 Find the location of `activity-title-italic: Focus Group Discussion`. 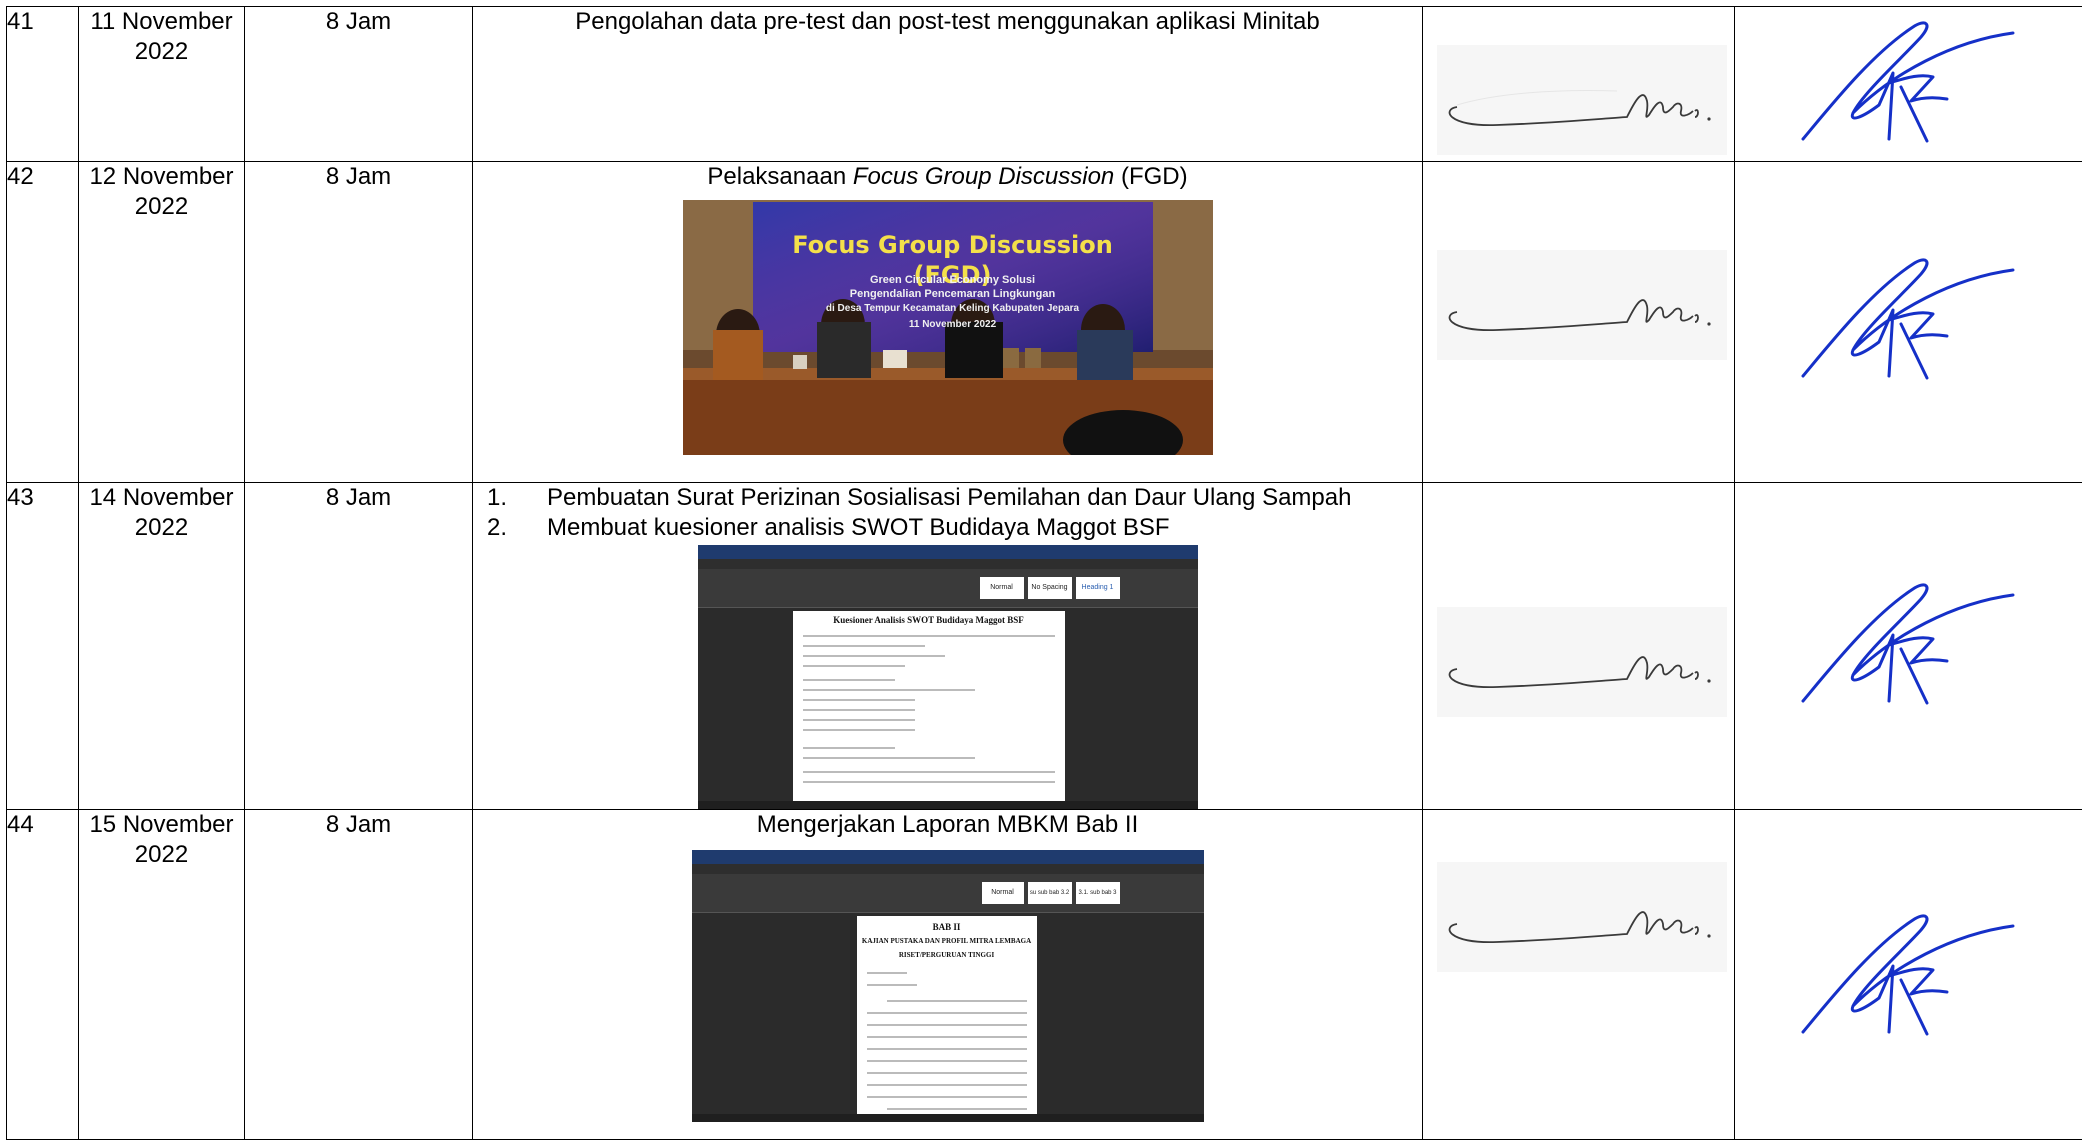

activity-title-italic: Focus Group Discussion is located at coordinates (983, 176).